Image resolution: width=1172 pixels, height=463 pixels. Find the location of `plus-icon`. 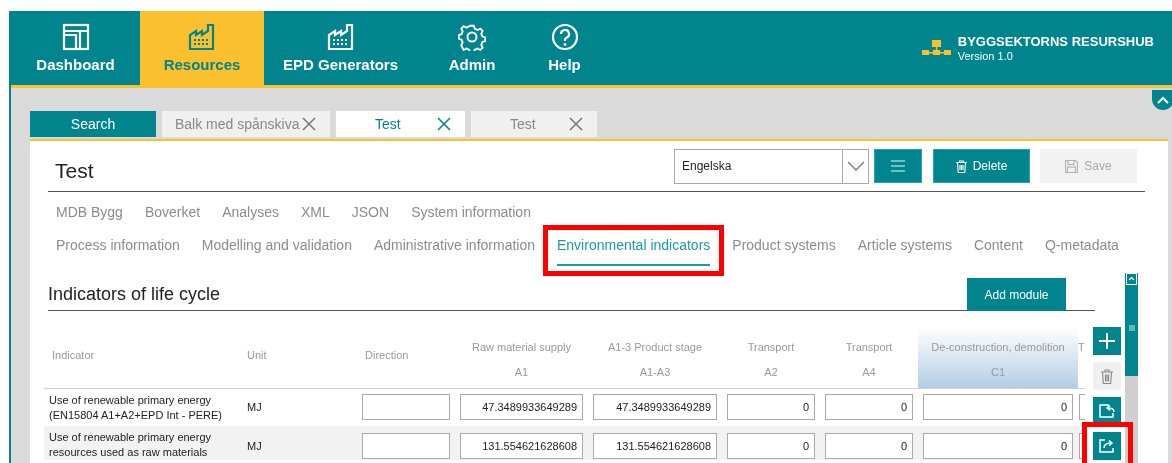

plus-icon is located at coordinates (1107, 341).